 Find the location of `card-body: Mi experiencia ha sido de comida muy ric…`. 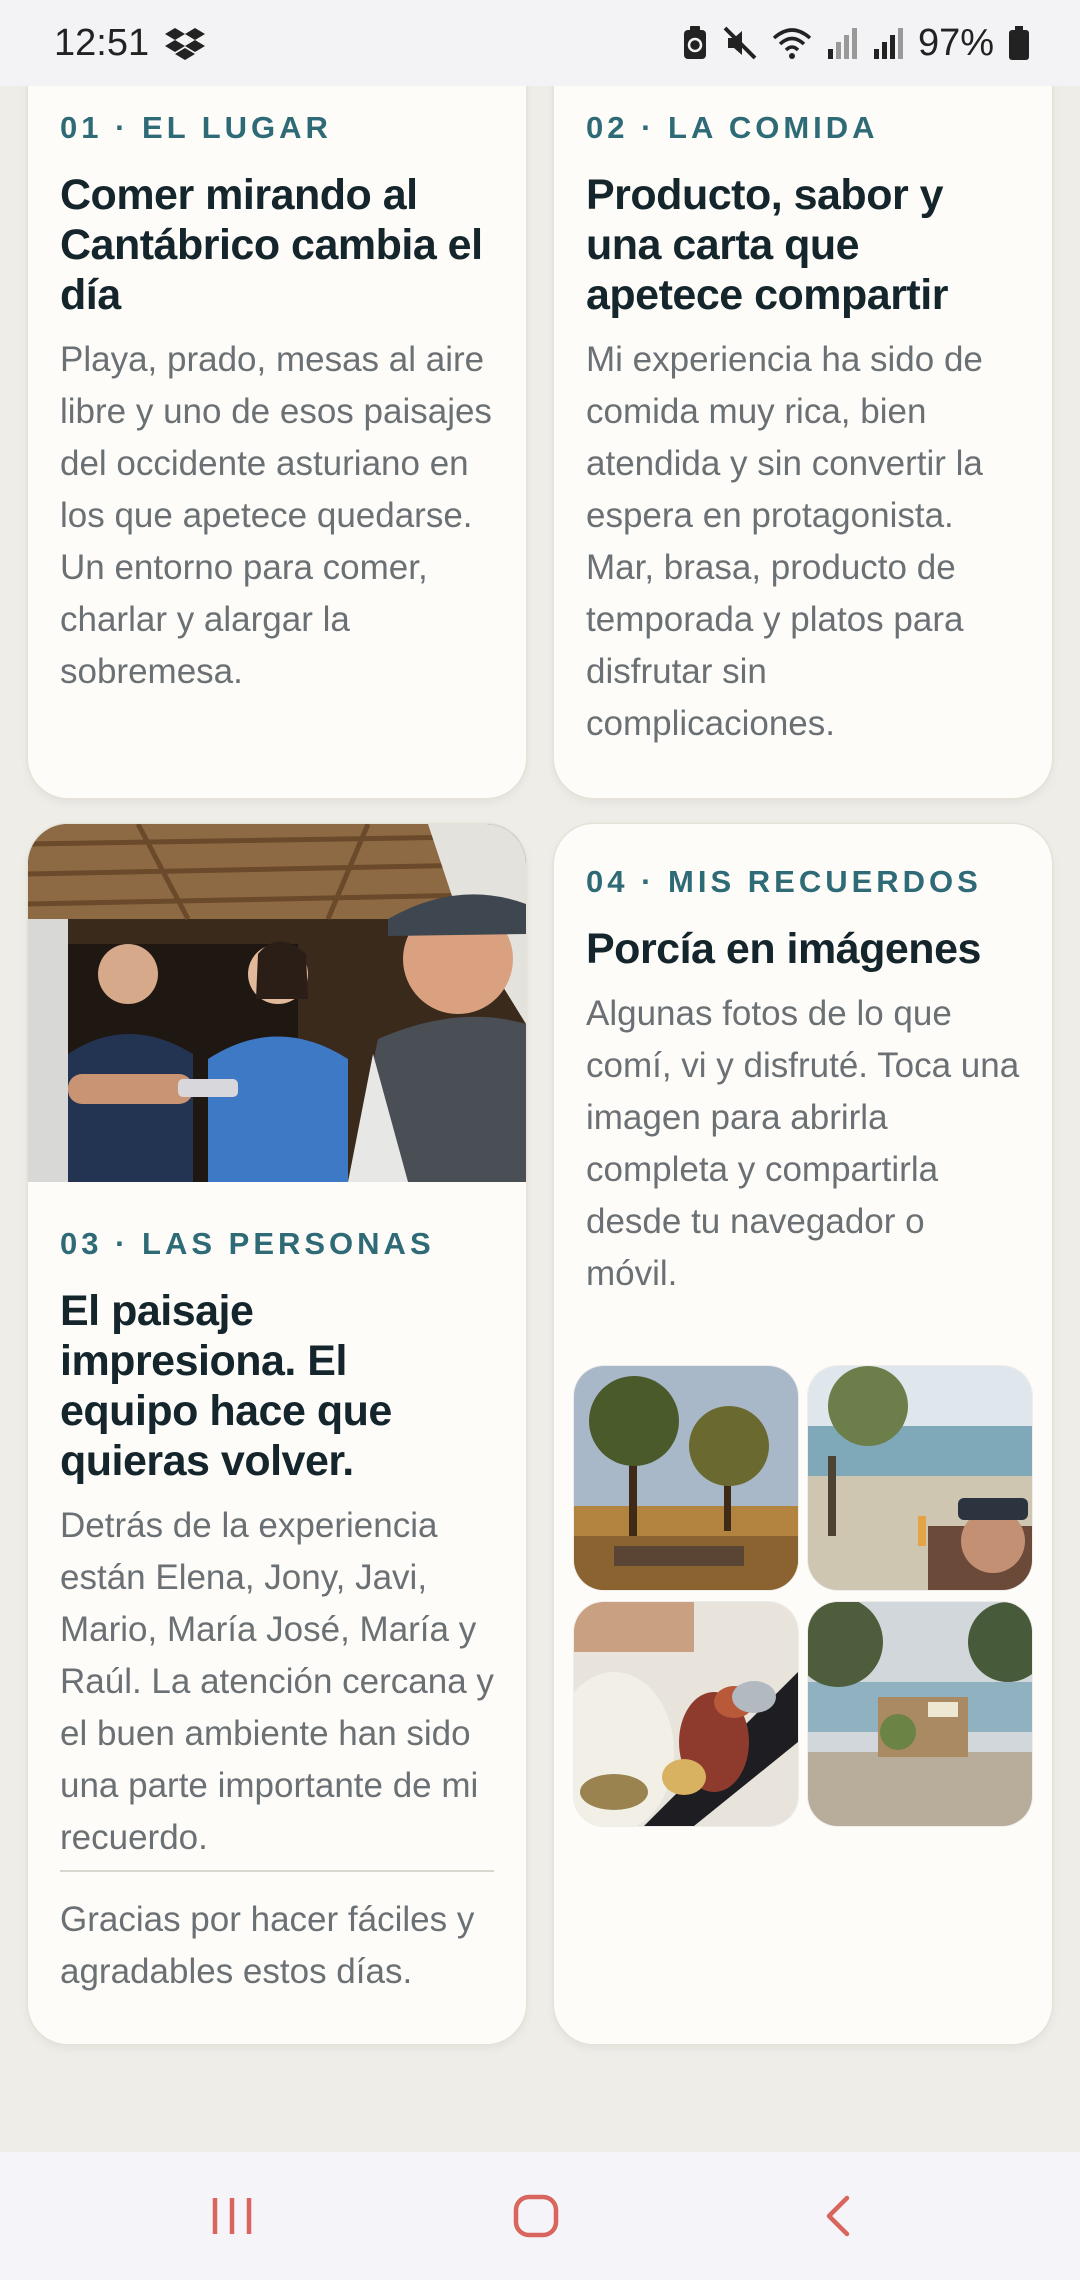

card-body: Mi experiencia ha sido de comida muy ric… is located at coordinates (784, 541).